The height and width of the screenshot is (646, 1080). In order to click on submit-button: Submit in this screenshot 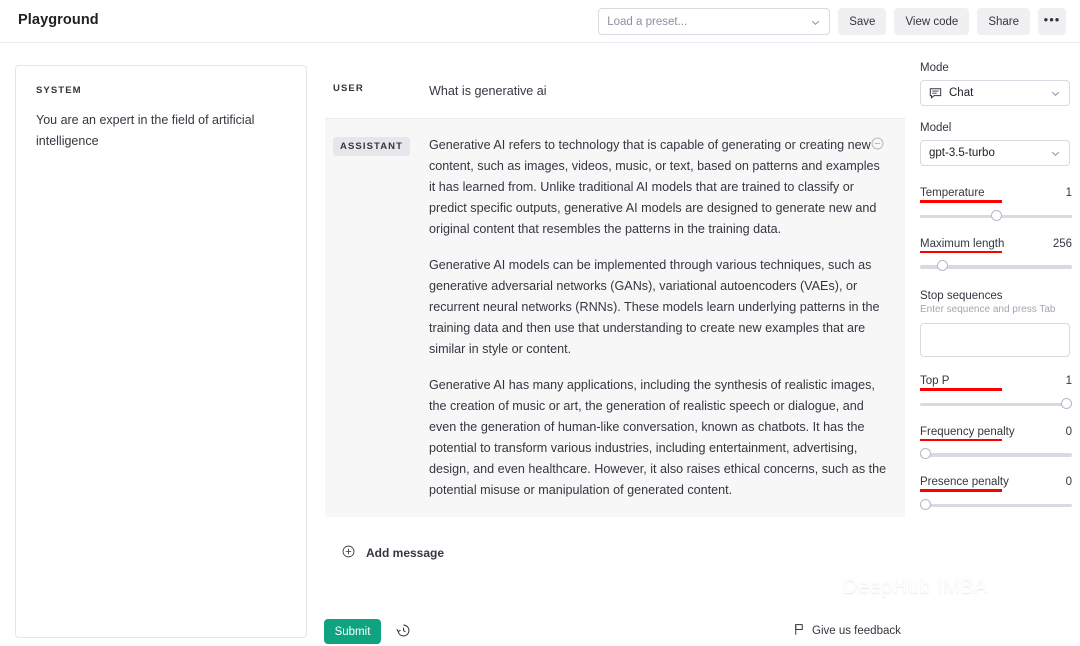, I will do `click(352, 631)`.